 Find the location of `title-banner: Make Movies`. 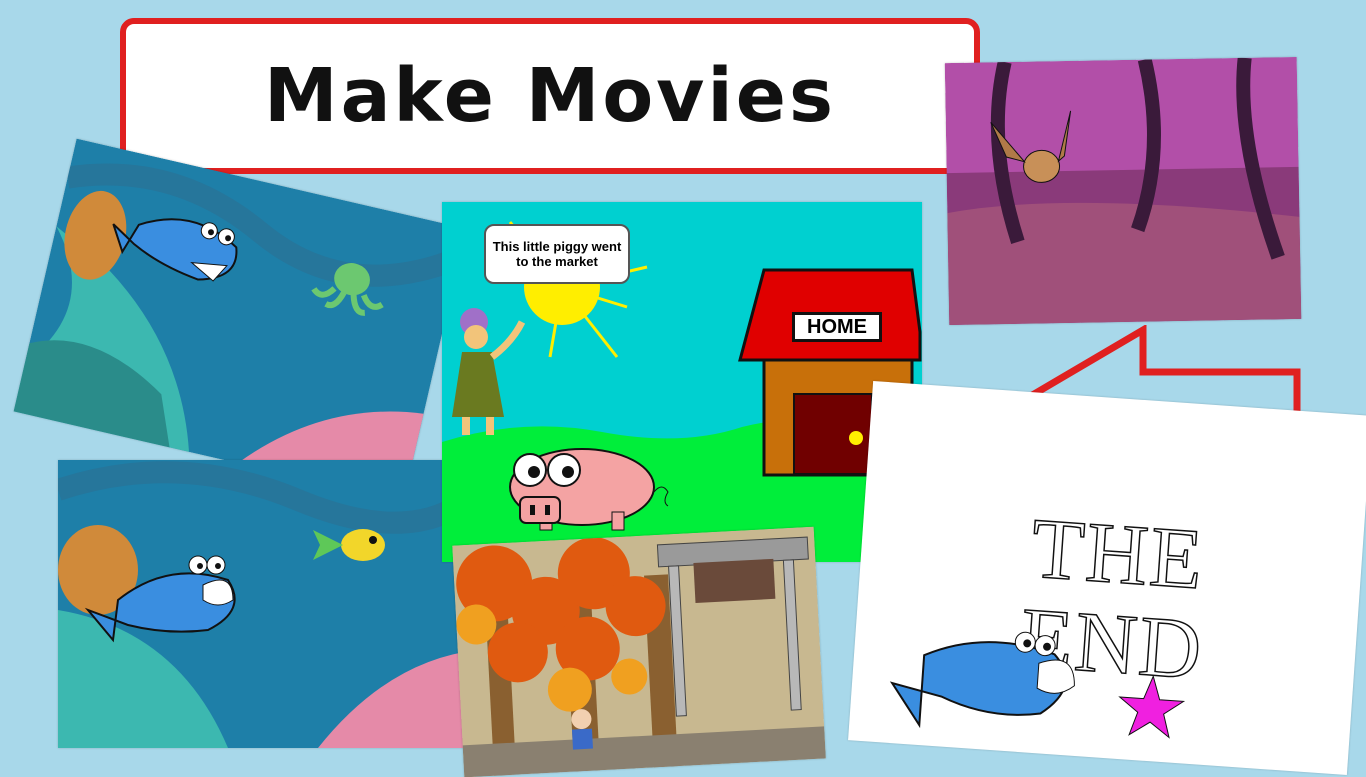

title-banner: Make Movies is located at coordinates (550, 96).